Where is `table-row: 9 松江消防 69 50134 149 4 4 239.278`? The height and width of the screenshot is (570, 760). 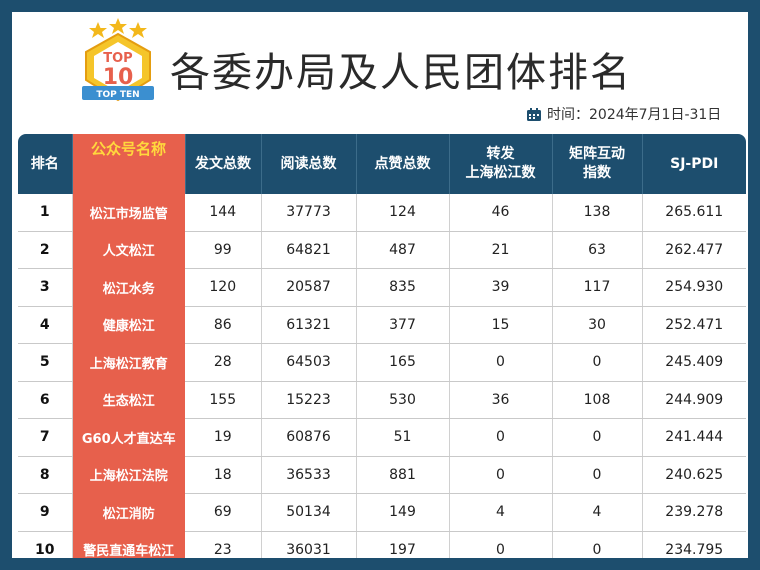 table-row: 9 松江消防 69 50134 149 4 4 239.278 is located at coordinates (382, 512).